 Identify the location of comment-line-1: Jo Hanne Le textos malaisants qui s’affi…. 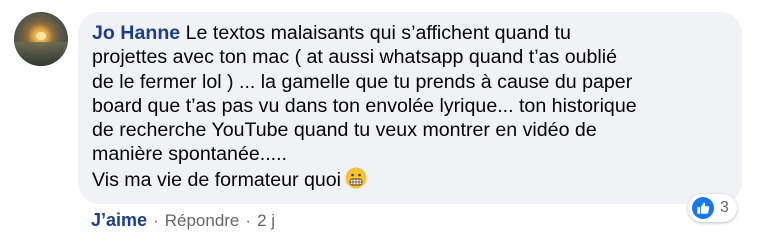
(412, 33).